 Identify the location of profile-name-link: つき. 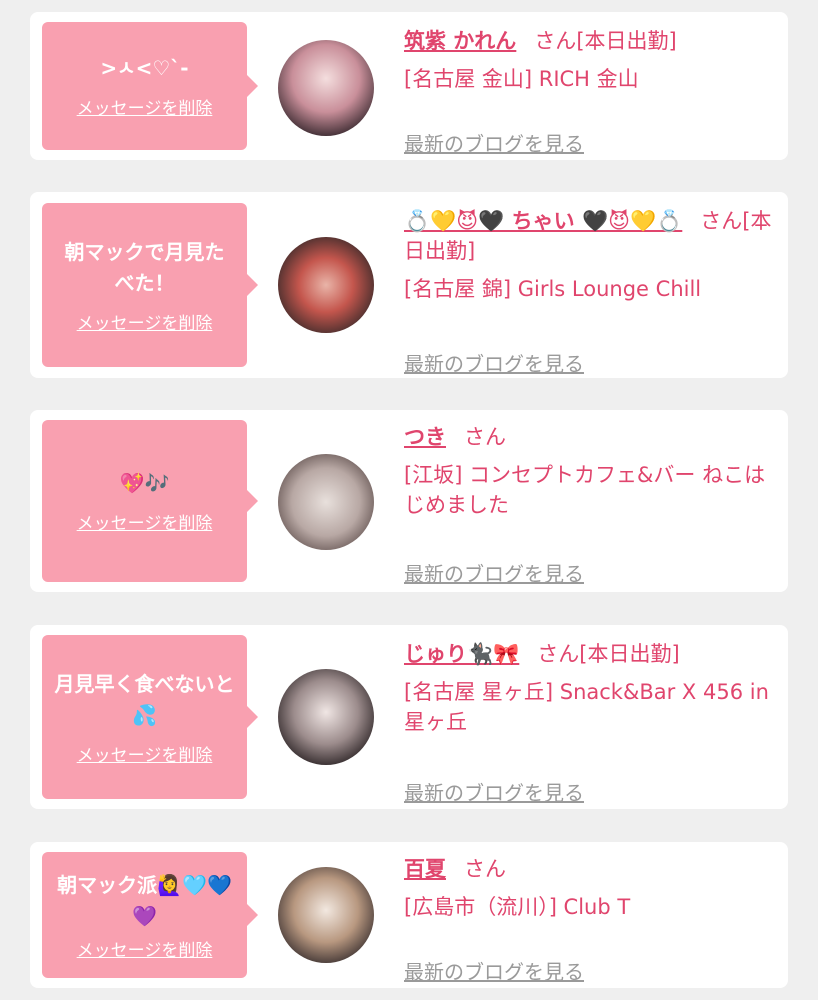
(425, 437).